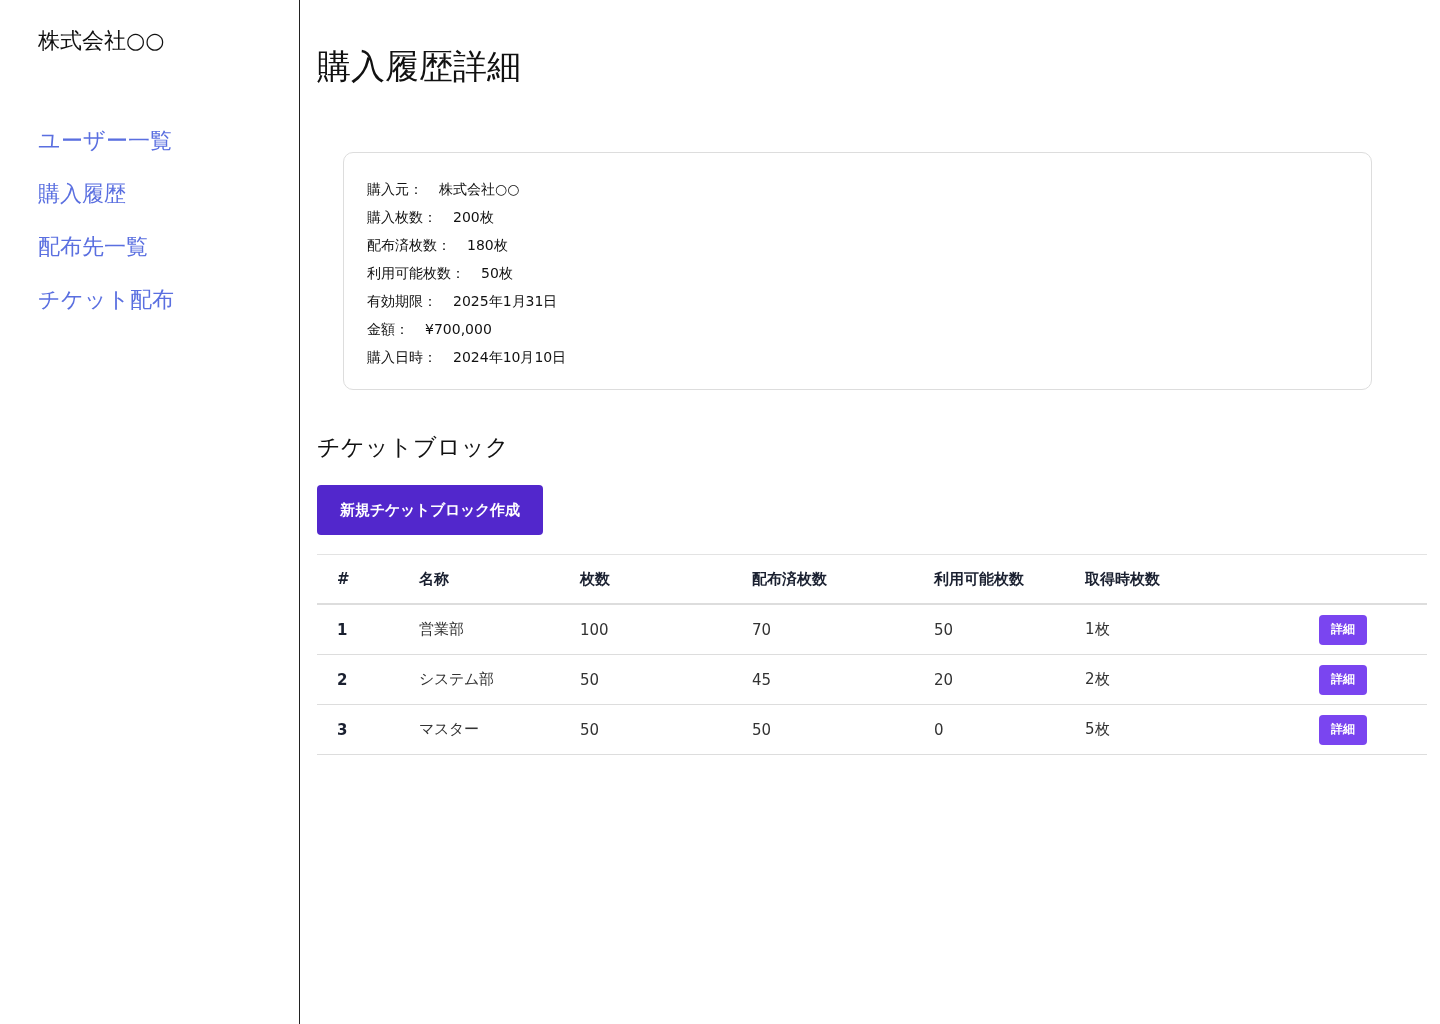  I want to click on nav-link: チケット配布, so click(106, 300).